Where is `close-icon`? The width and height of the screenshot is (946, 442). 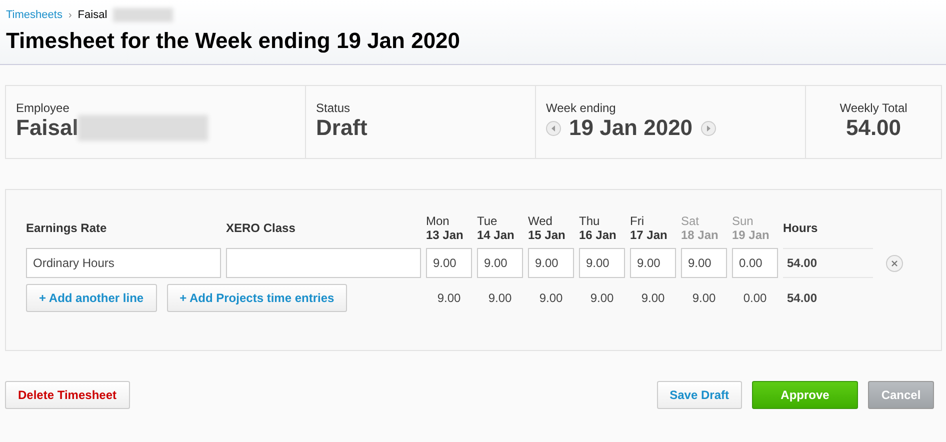
close-icon is located at coordinates (894, 263).